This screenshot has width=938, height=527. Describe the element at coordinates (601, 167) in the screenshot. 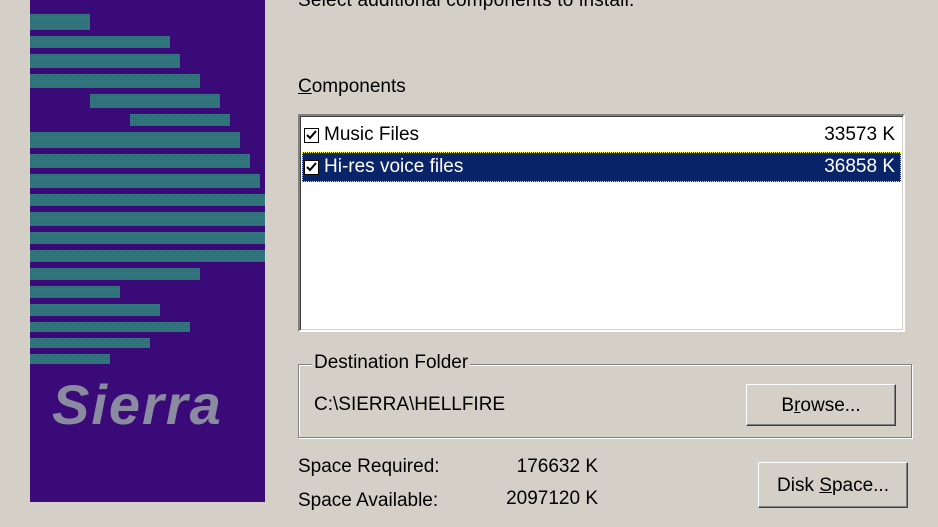

I see `component-row-hi-res-voice-files: Hi-res voice files 36858 K` at that location.